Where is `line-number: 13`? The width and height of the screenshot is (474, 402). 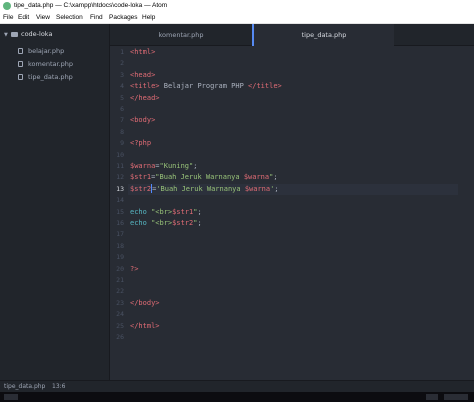 line-number: 13 is located at coordinates (120, 188).